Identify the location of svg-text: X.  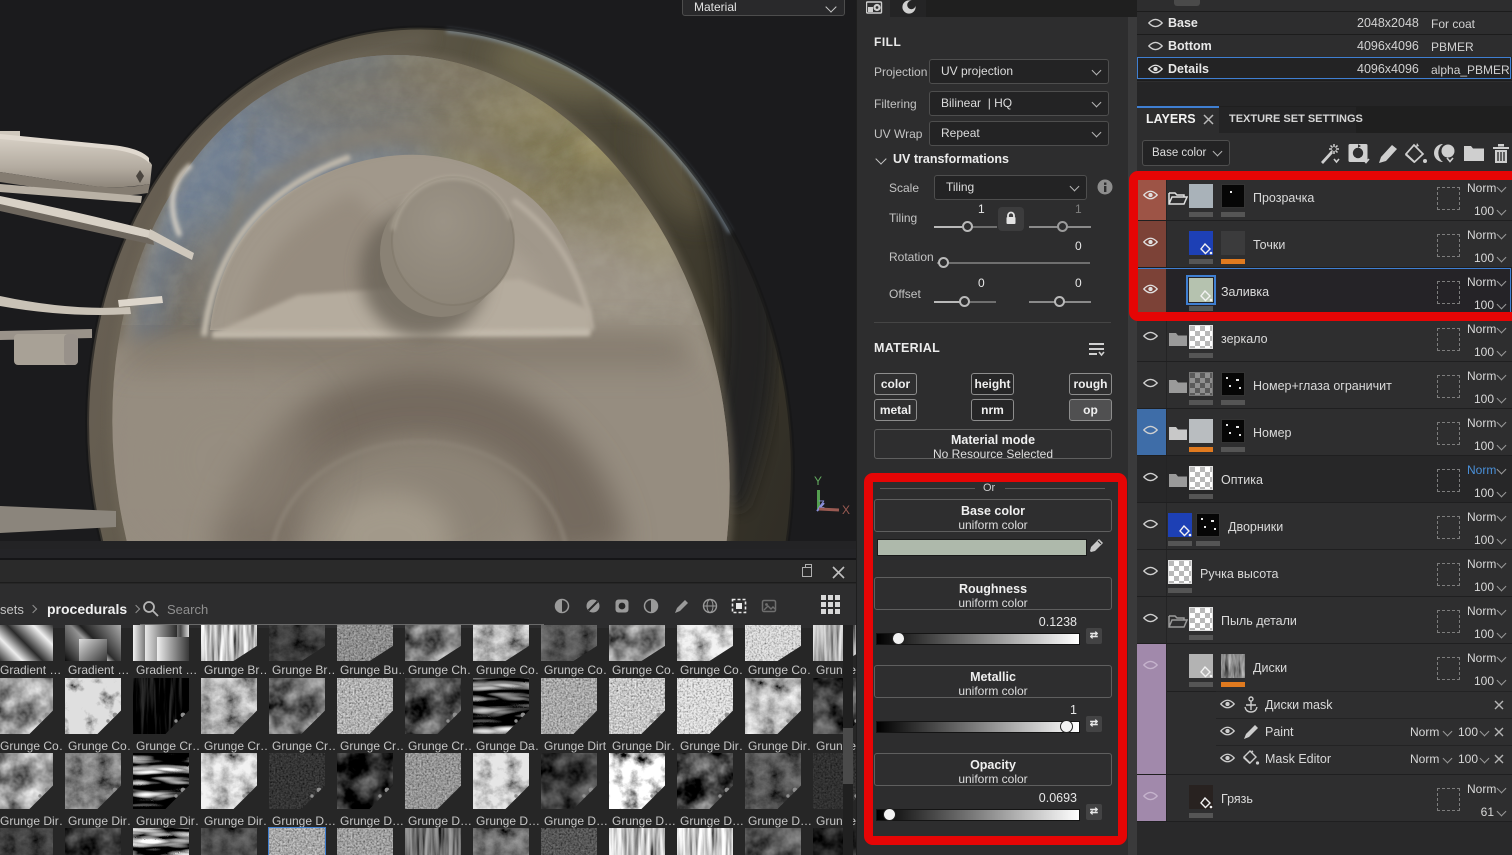
(846, 510).